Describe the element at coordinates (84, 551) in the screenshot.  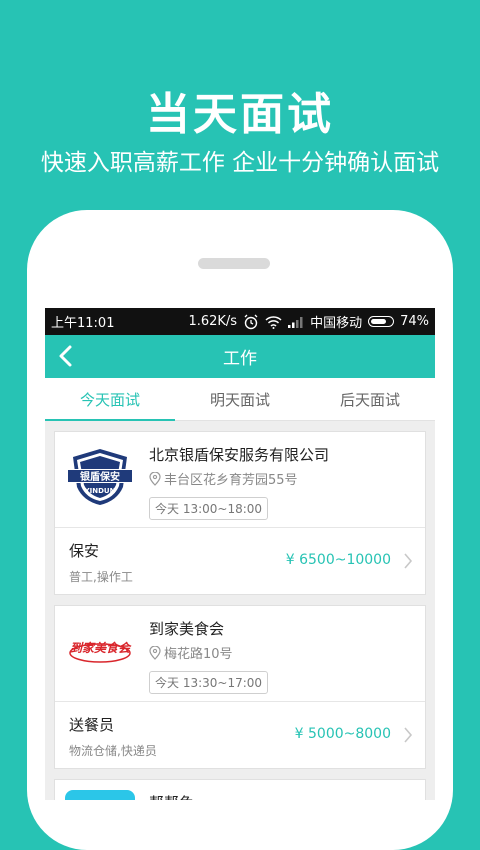
I see `position-title: 保安` at that location.